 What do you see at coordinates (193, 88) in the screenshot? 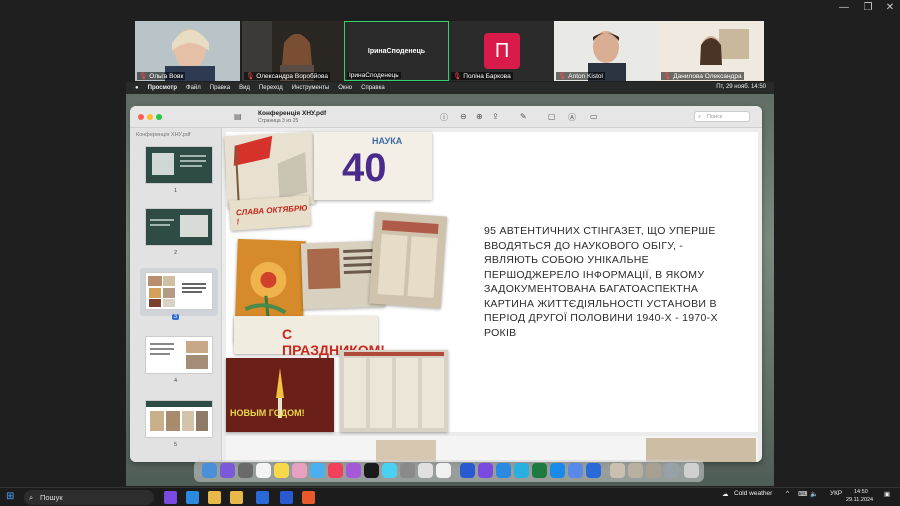
I see `menu-file: Файл` at bounding box center [193, 88].